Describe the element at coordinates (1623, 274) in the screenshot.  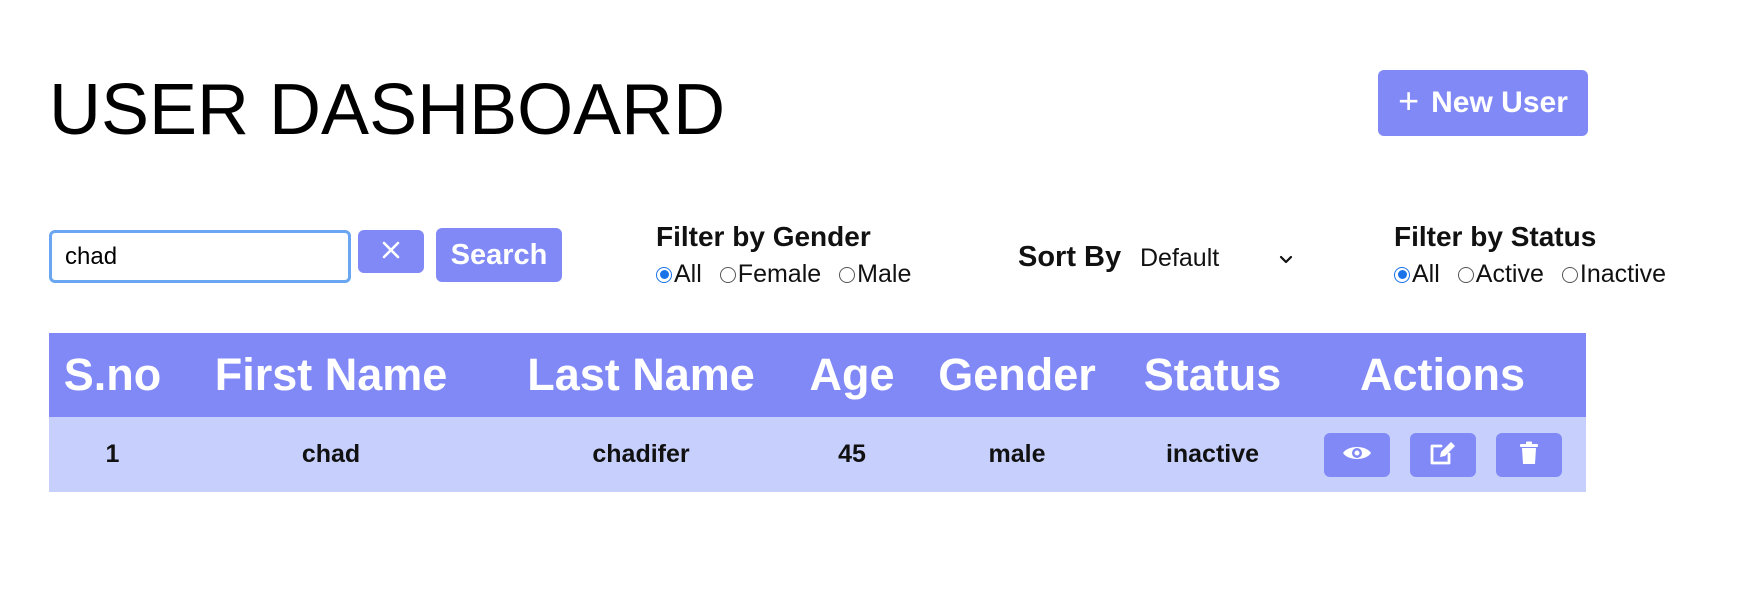
I see `radio-label: Inactive` at that location.